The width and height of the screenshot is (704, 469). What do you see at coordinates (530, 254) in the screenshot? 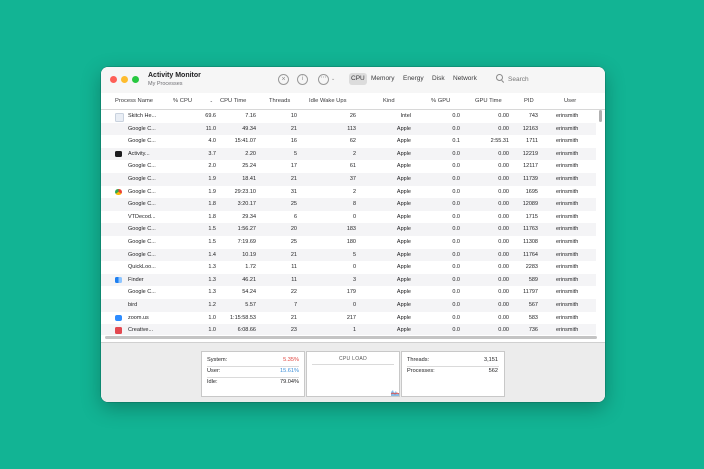
I see `cell-pid: 11764` at bounding box center [530, 254].